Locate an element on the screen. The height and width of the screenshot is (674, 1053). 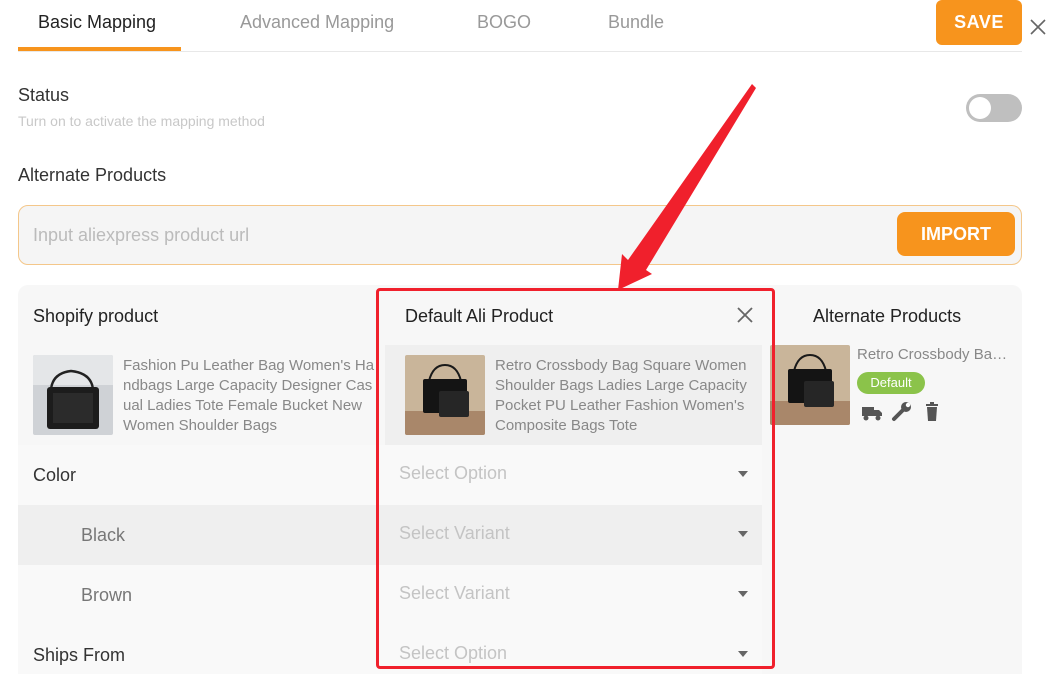
tab-bundle: Bundle is located at coordinates (636, 22).